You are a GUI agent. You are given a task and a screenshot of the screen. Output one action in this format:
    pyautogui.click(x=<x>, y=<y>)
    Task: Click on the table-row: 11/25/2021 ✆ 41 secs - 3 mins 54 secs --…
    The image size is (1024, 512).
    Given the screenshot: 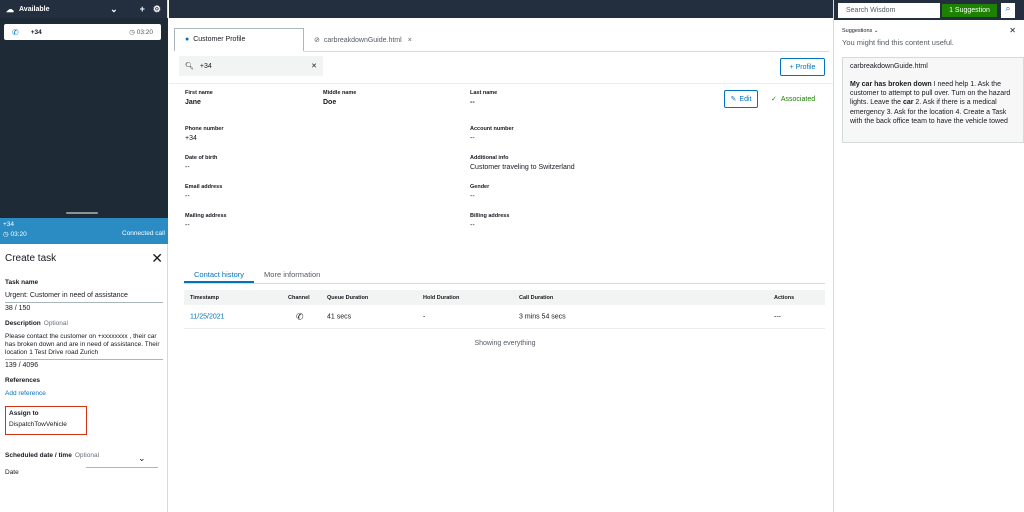 What is the action you would take?
    pyautogui.click(x=504, y=317)
    